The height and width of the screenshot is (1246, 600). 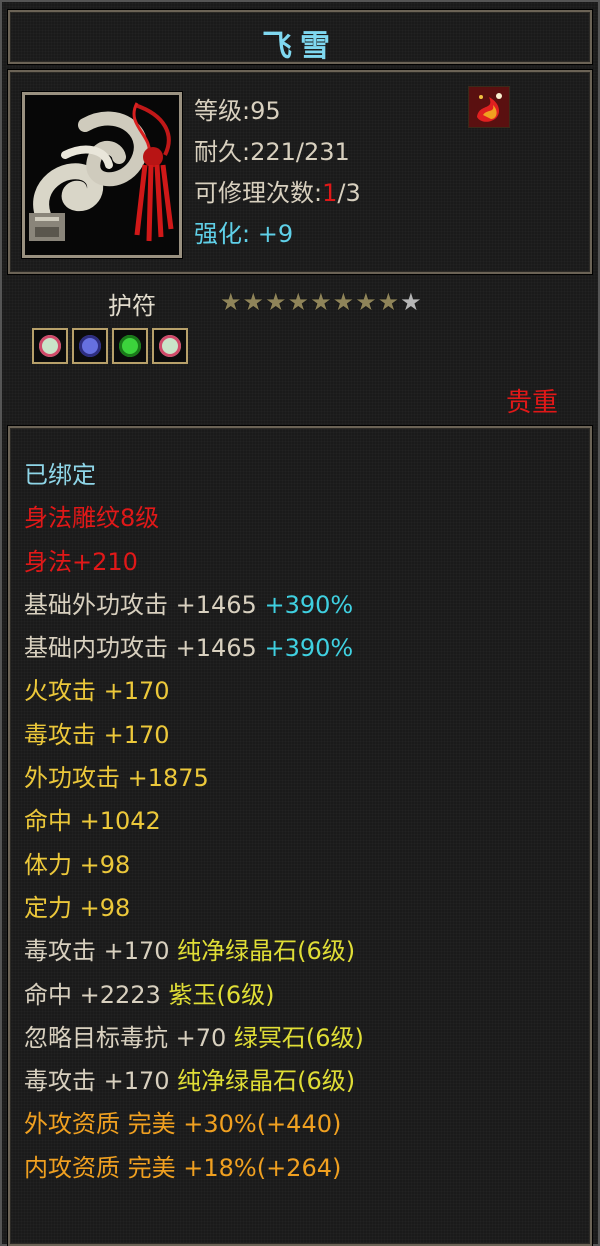 I want to click on type-area: 护符 ★ ★ ★ ★ ★ ★ ★ ★ ★ 贵重, so click(x=300, y=351).